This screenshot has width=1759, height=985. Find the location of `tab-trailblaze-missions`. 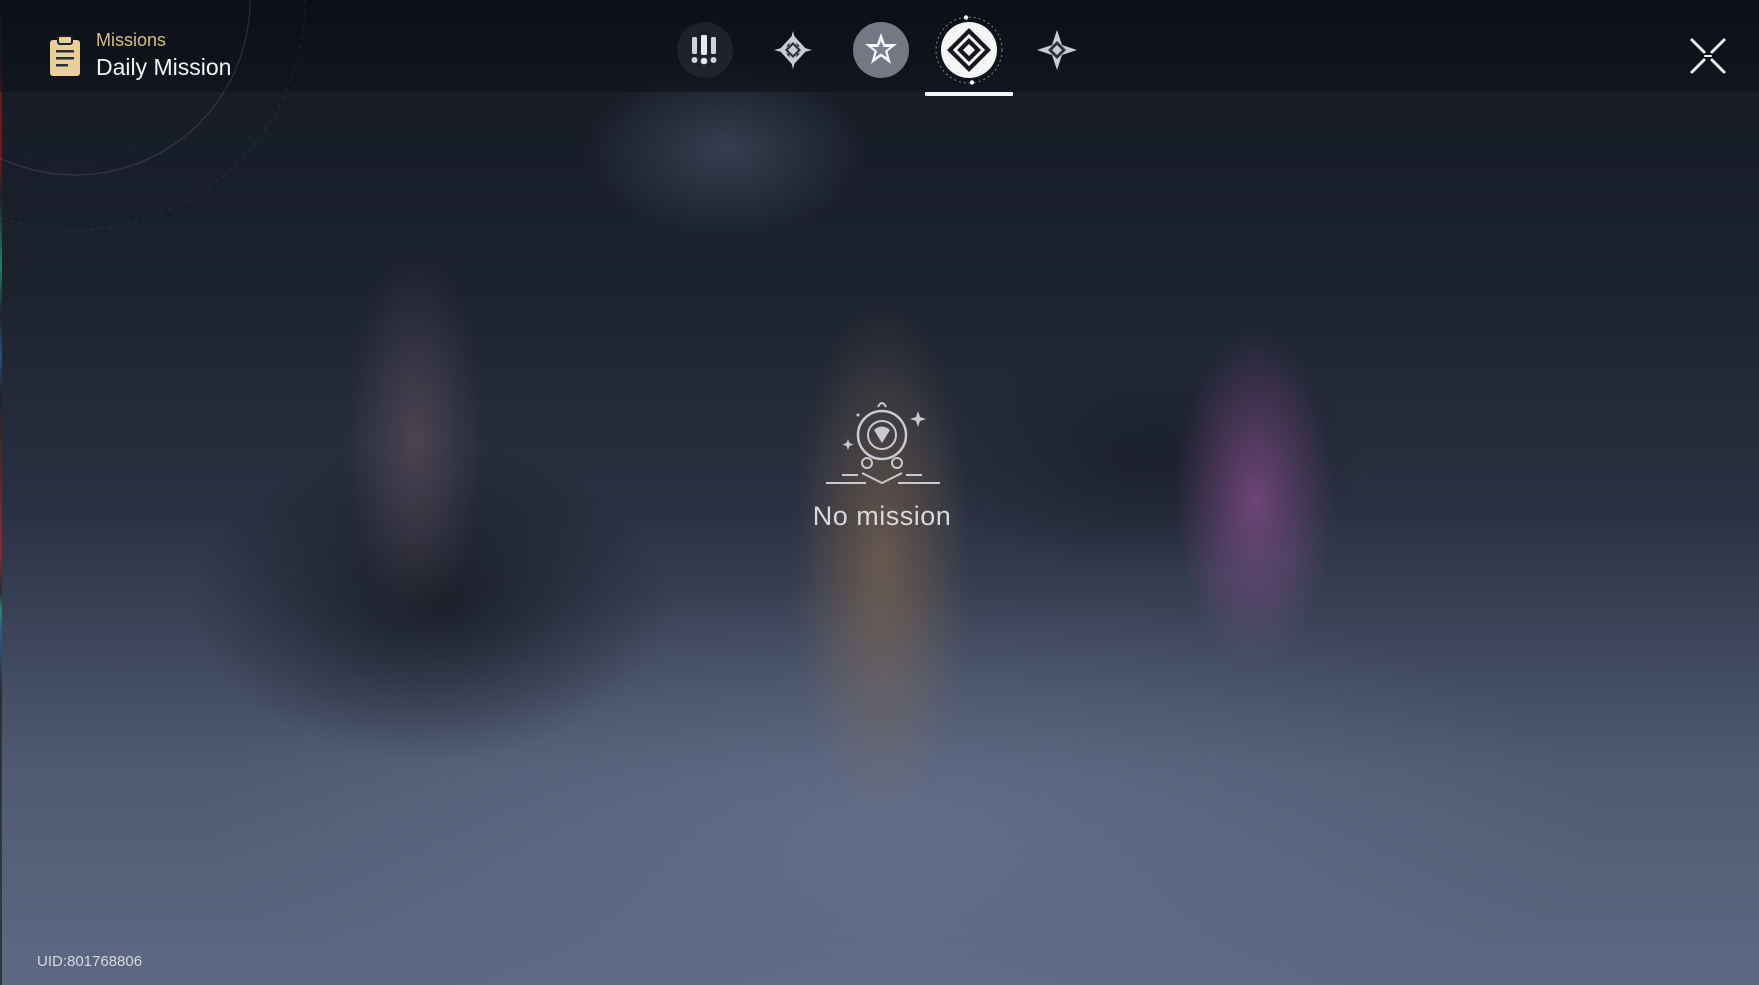

tab-trailblaze-missions is located at coordinates (793, 59).